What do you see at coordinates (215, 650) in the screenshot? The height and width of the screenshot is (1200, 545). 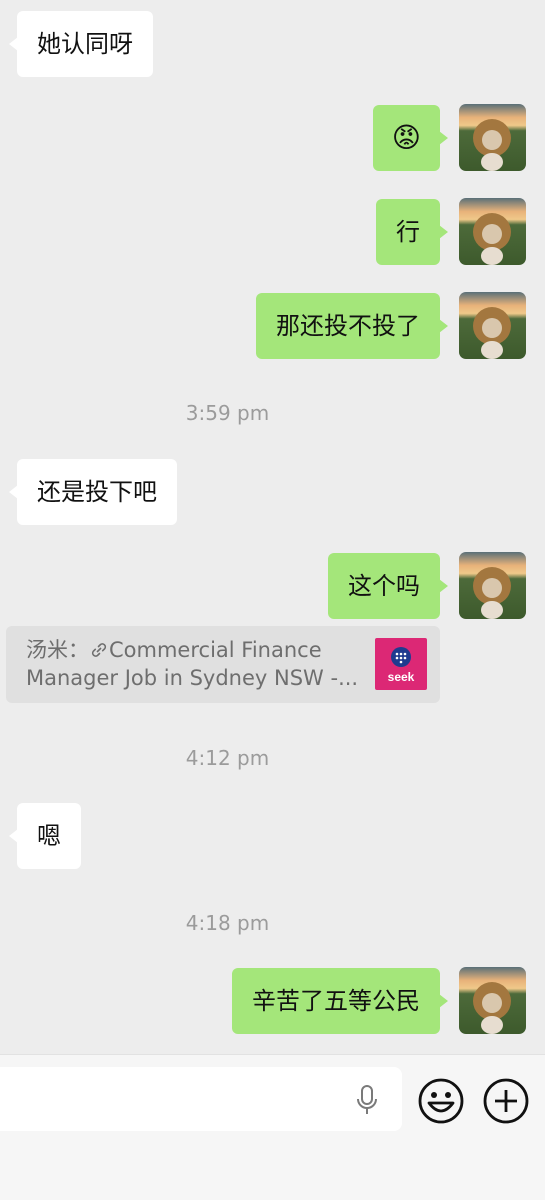 I see `quote-line-1: Commercial Finance` at bounding box center [215, 650].